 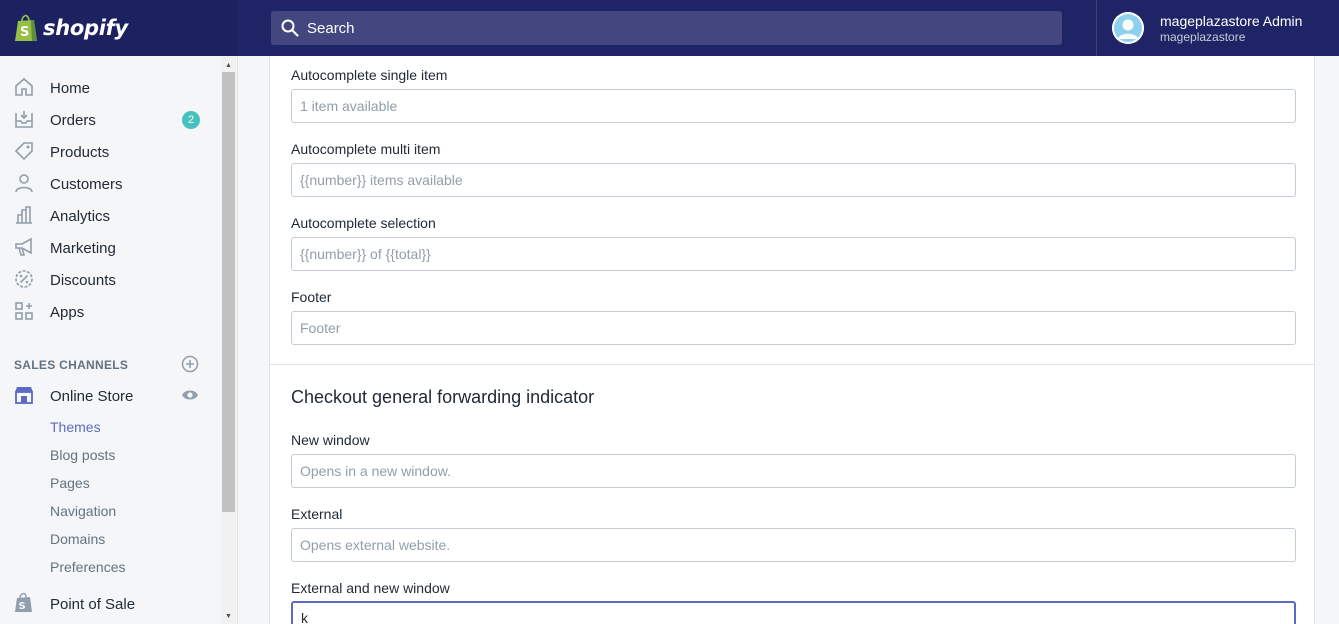 What do you see at coordinates (24, 215) in the screenshot?
I see `bar-chart-icon` at bounding box center [24, 215].